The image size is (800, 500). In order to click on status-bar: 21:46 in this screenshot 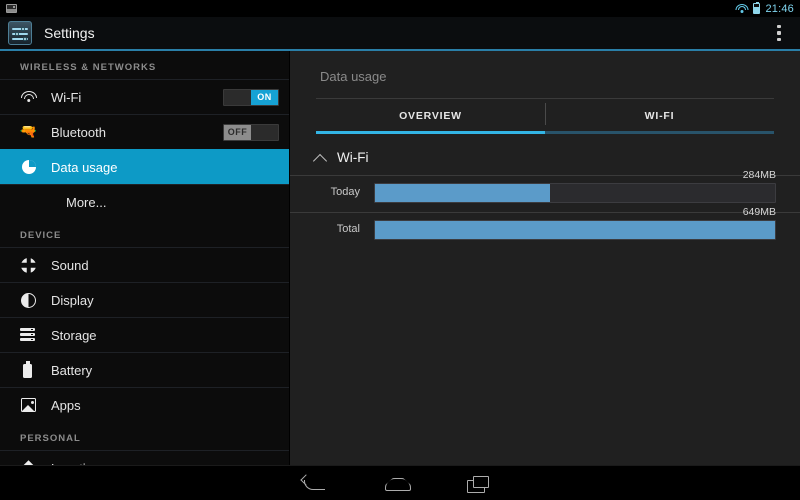, I will do `click(400, 8)`.